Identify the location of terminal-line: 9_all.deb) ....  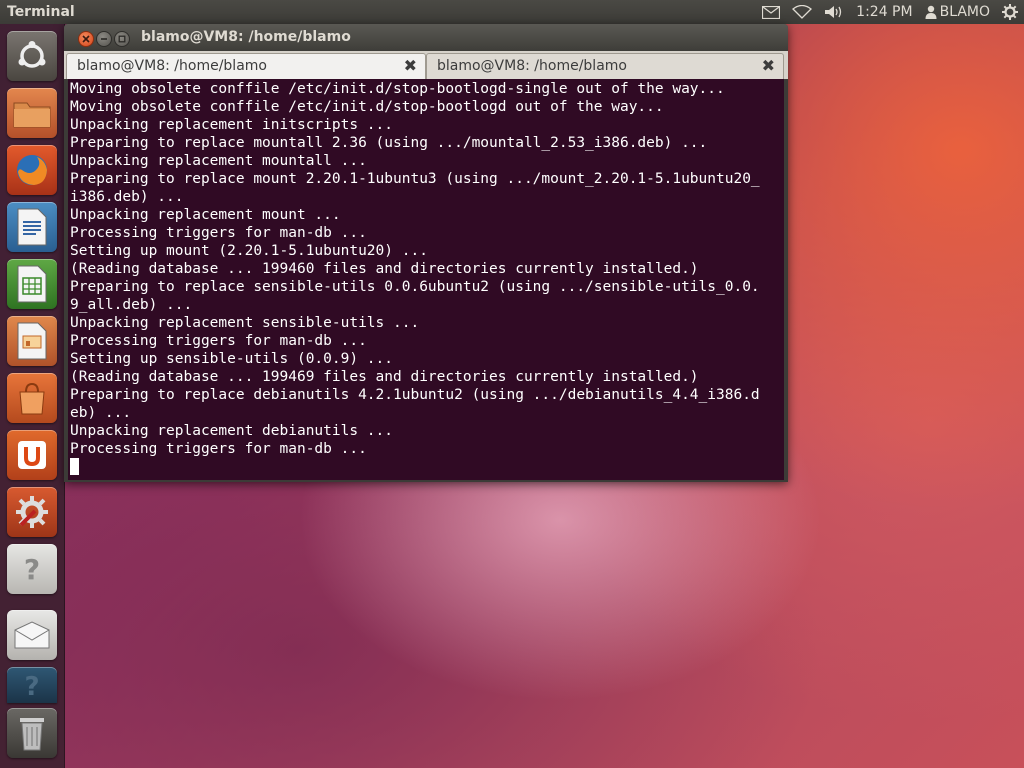
(131, 305).